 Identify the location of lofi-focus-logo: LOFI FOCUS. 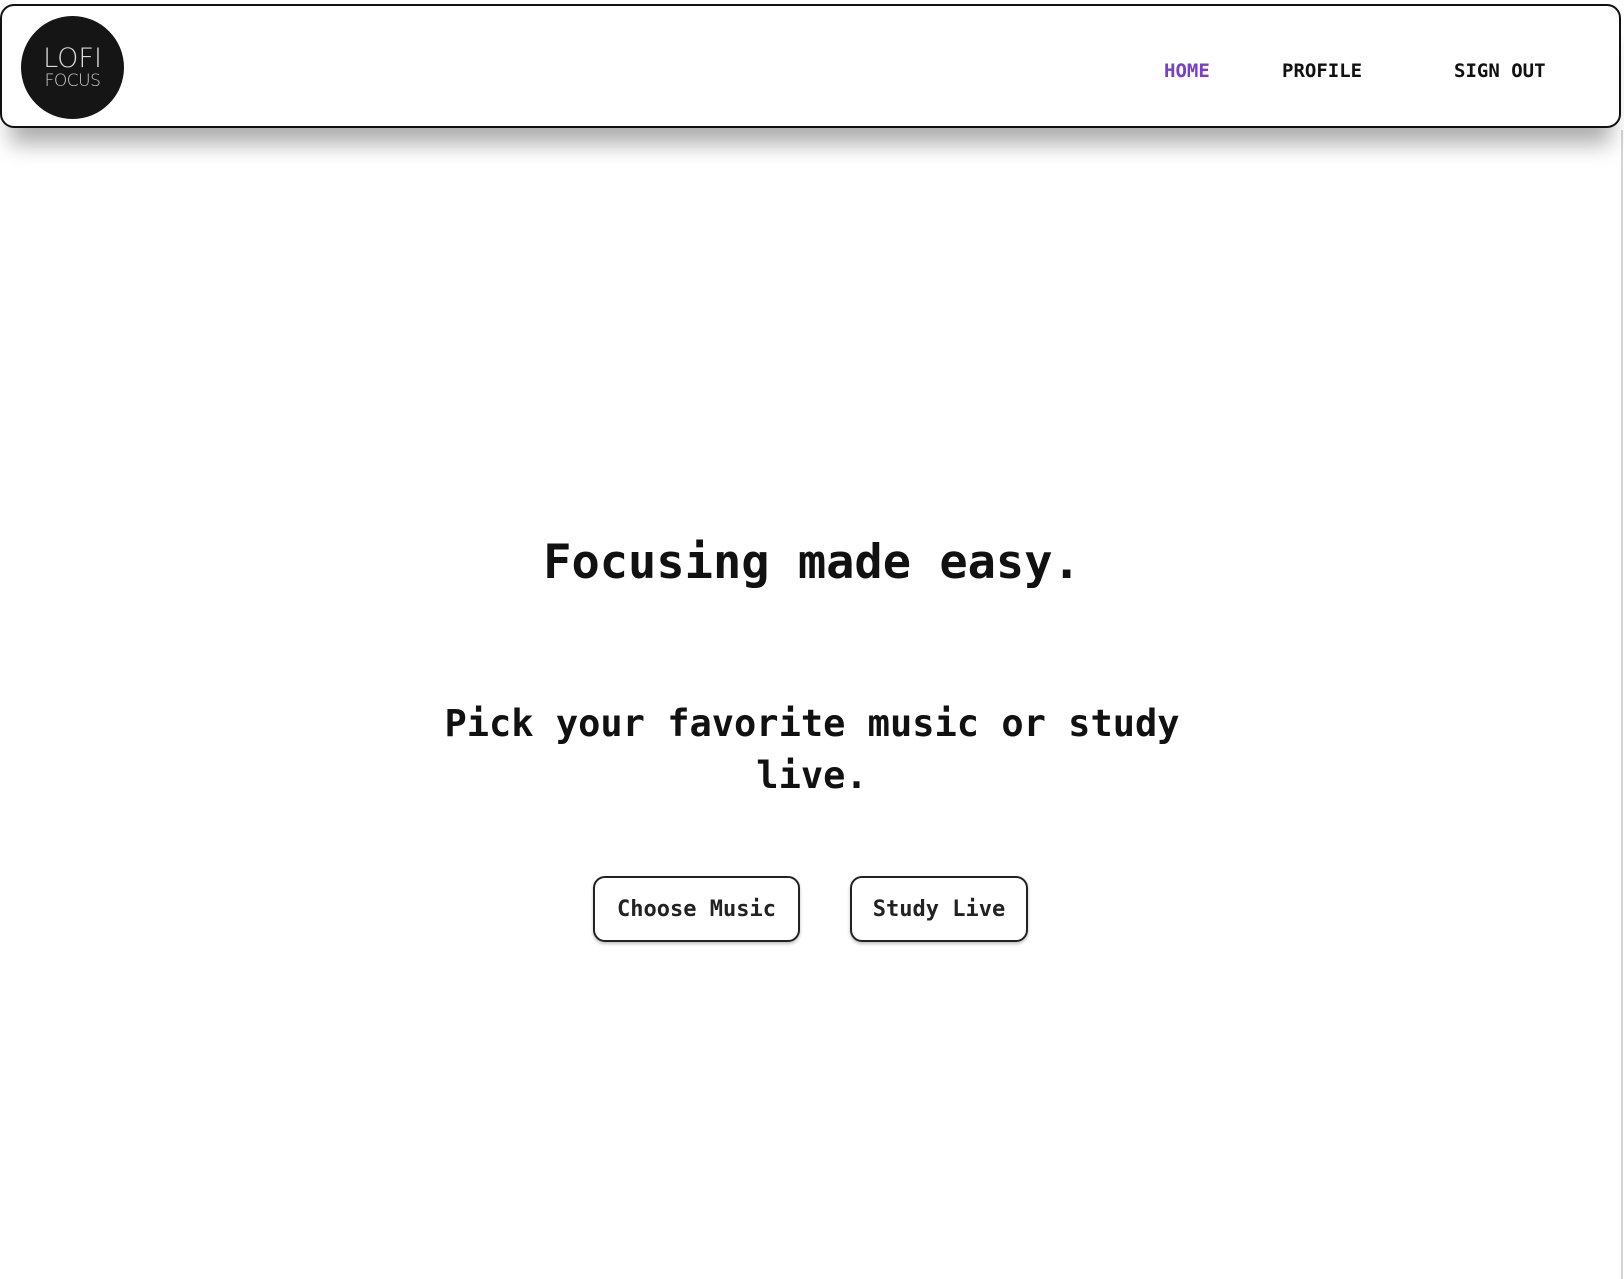
(72, 67).